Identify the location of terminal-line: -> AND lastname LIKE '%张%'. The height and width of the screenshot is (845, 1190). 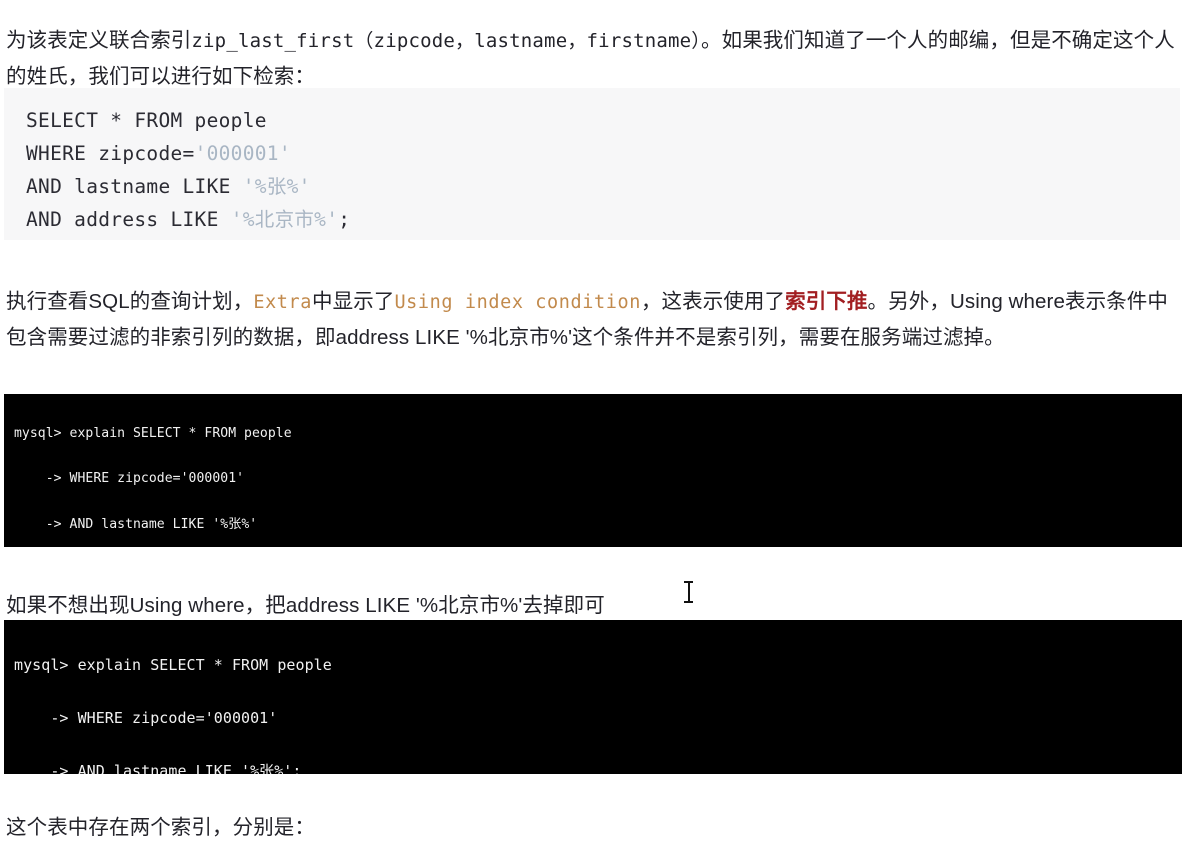
(136, 524).